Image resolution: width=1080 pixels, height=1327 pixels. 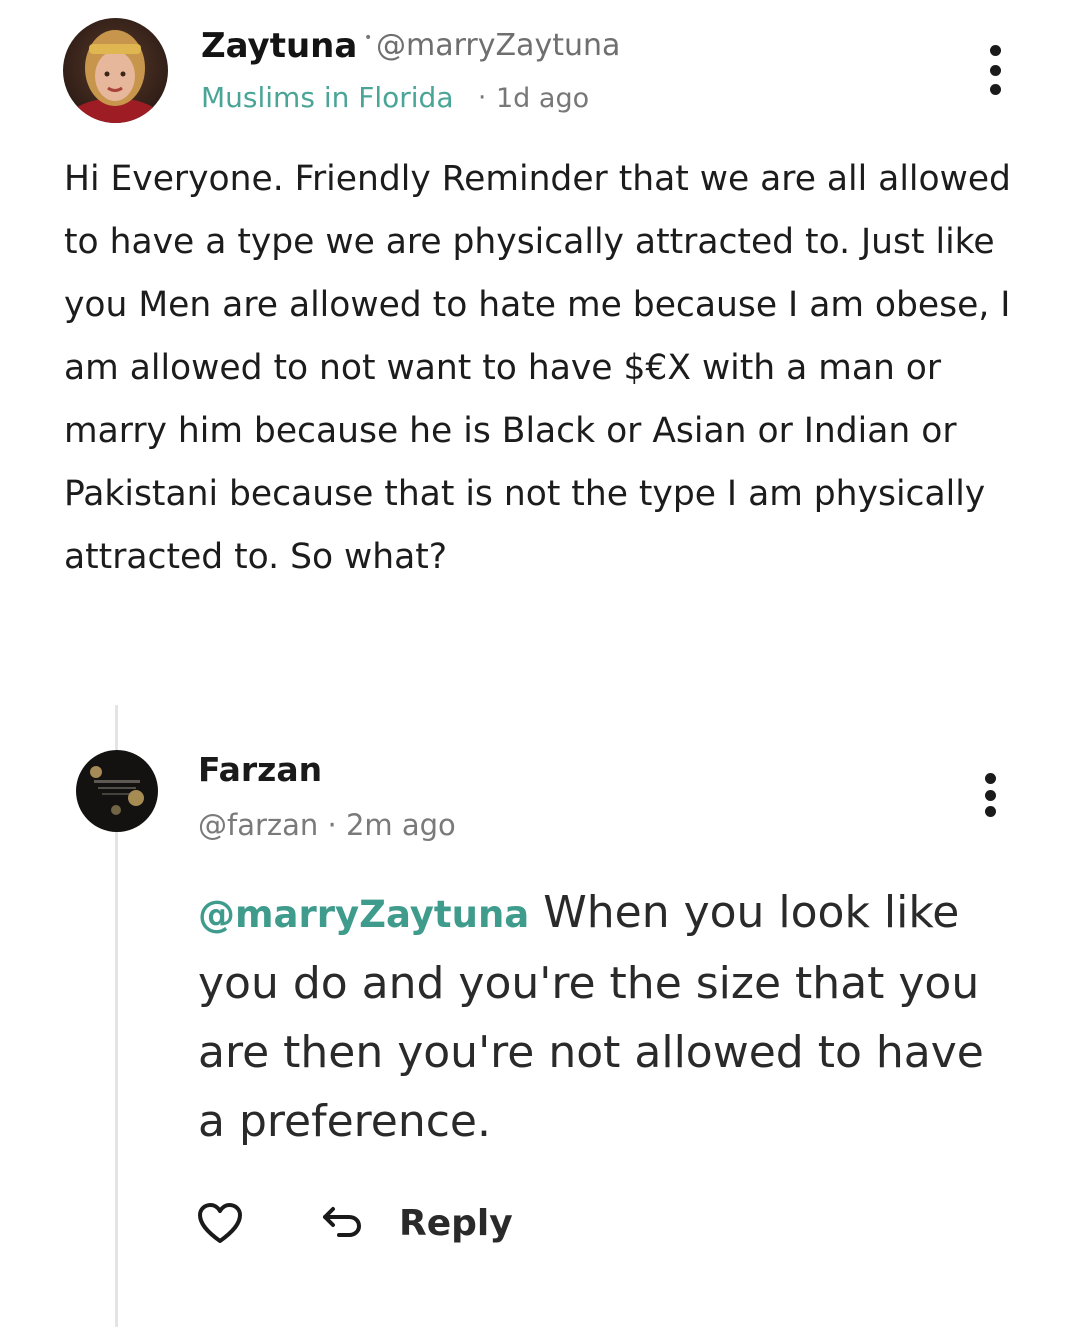 What do you see at coordinates (258, 825) in the screenshot?
I see `reply-author-handle: @farzan` at bounding box center [258, 825].